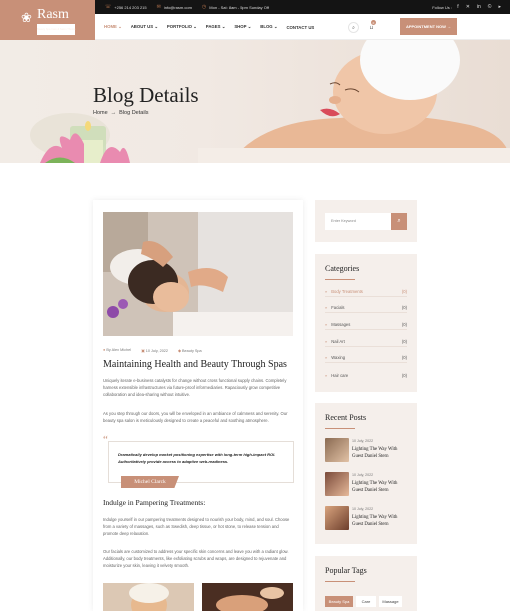  I want to click on arrow-right-icon: →, so click(113, 113).